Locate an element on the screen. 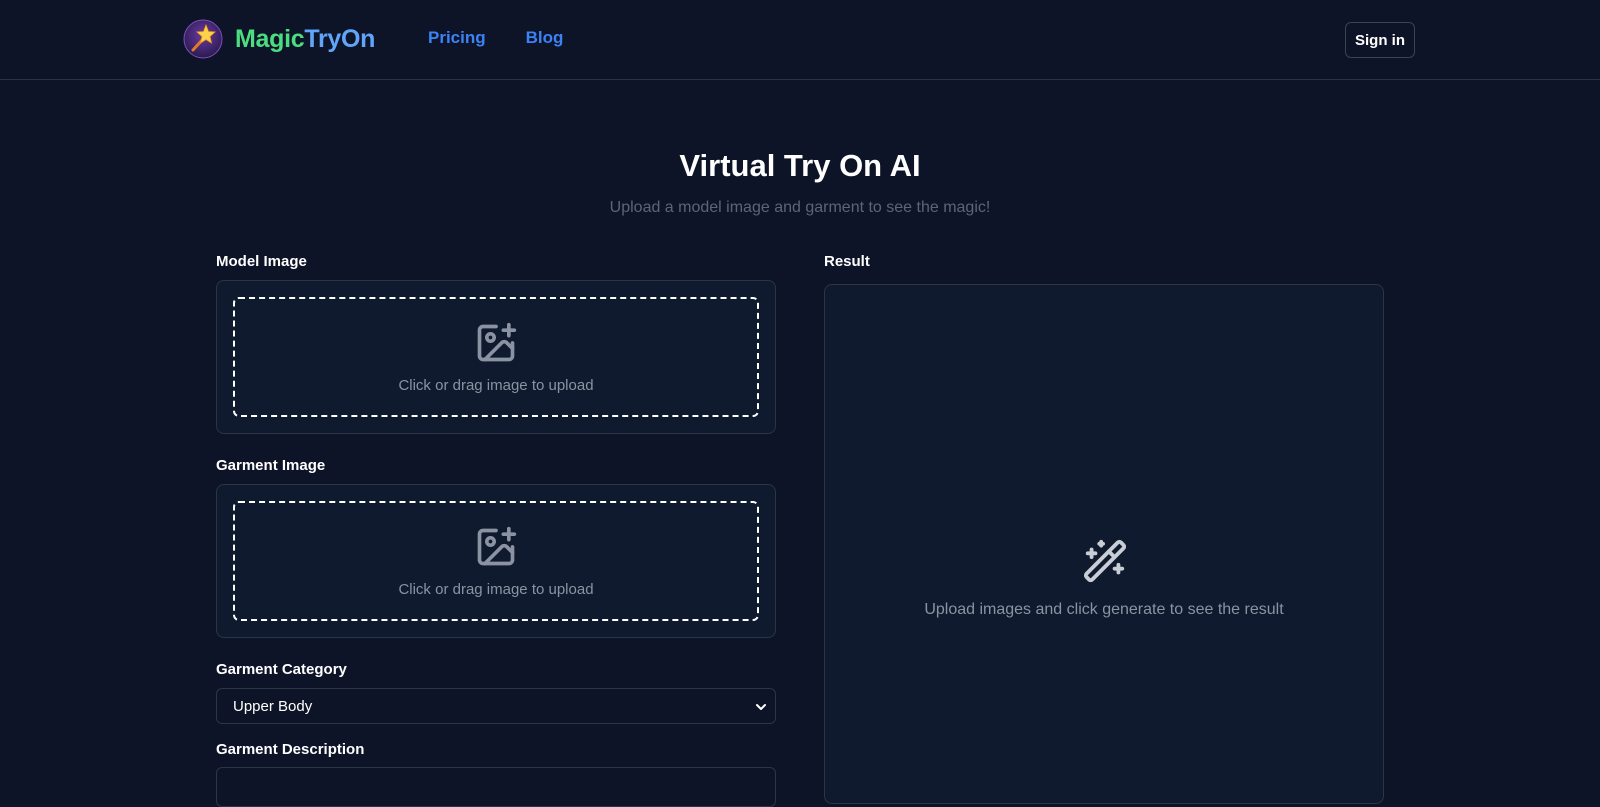 The height and width of the screenshot is (807, 1600). result-label: Result is located at coordinates (847, 261).